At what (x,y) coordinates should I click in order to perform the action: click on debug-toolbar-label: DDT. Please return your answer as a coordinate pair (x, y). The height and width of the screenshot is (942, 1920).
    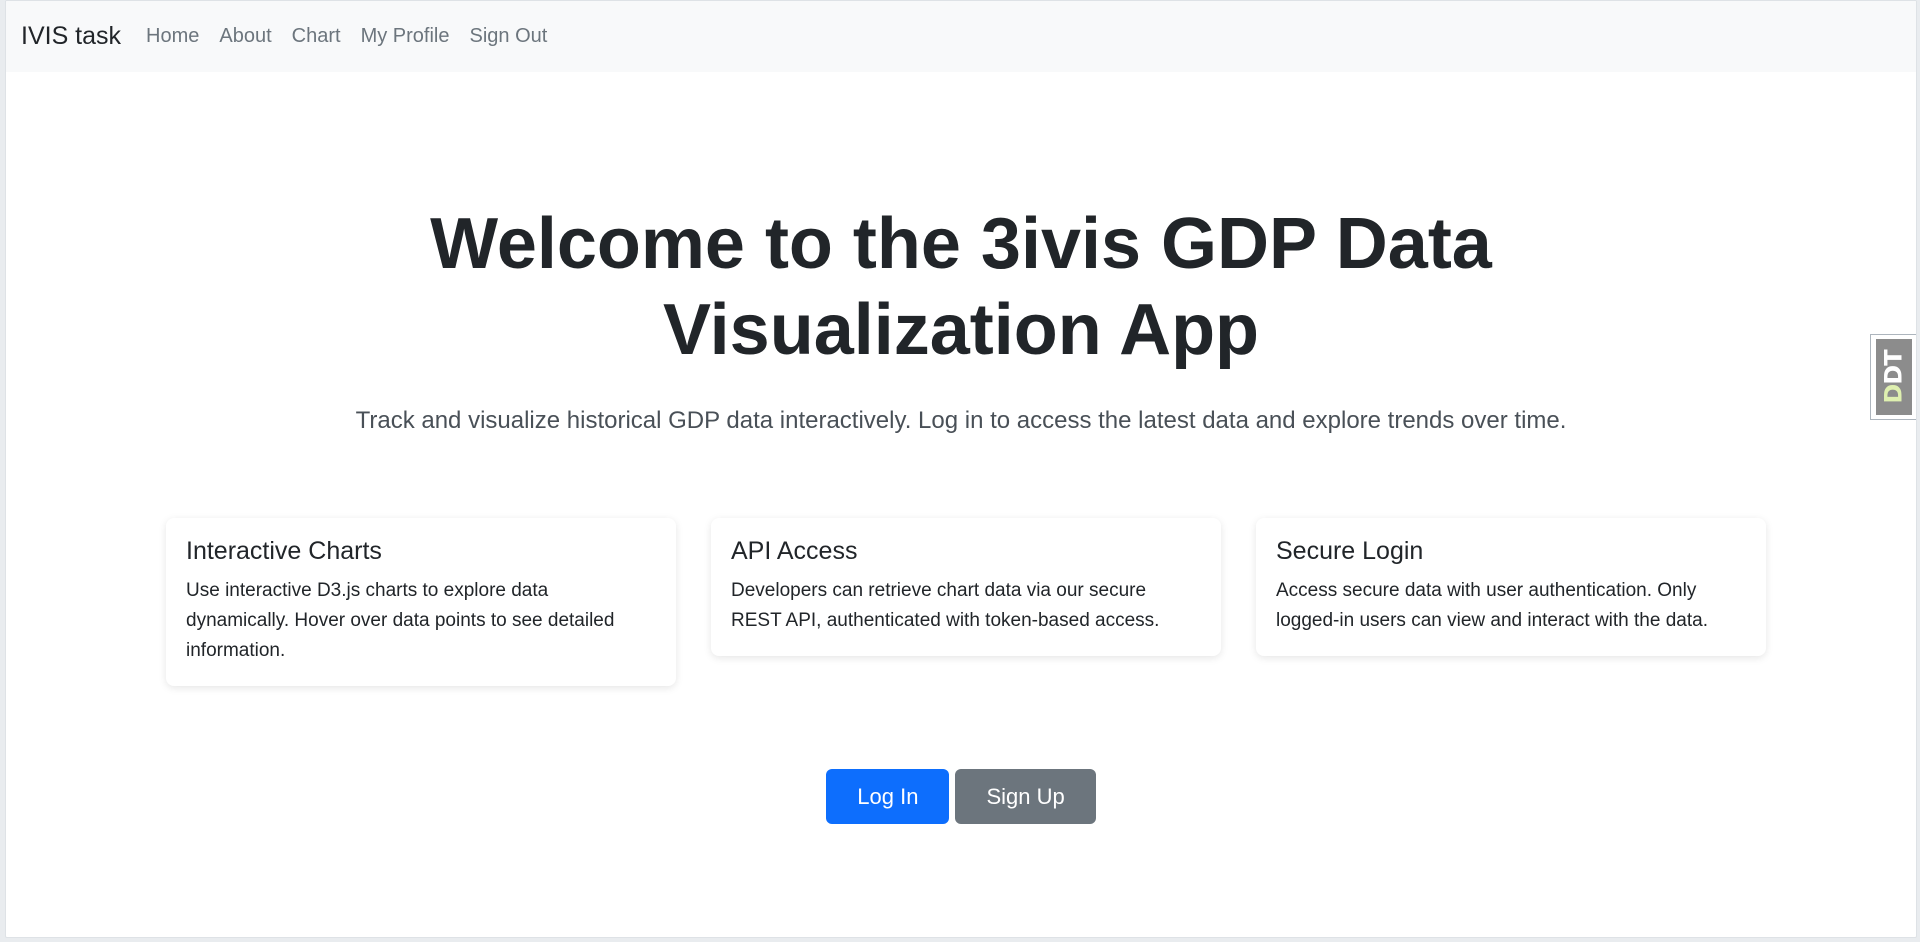
    Looking at the image, I should click on (1894, 376).